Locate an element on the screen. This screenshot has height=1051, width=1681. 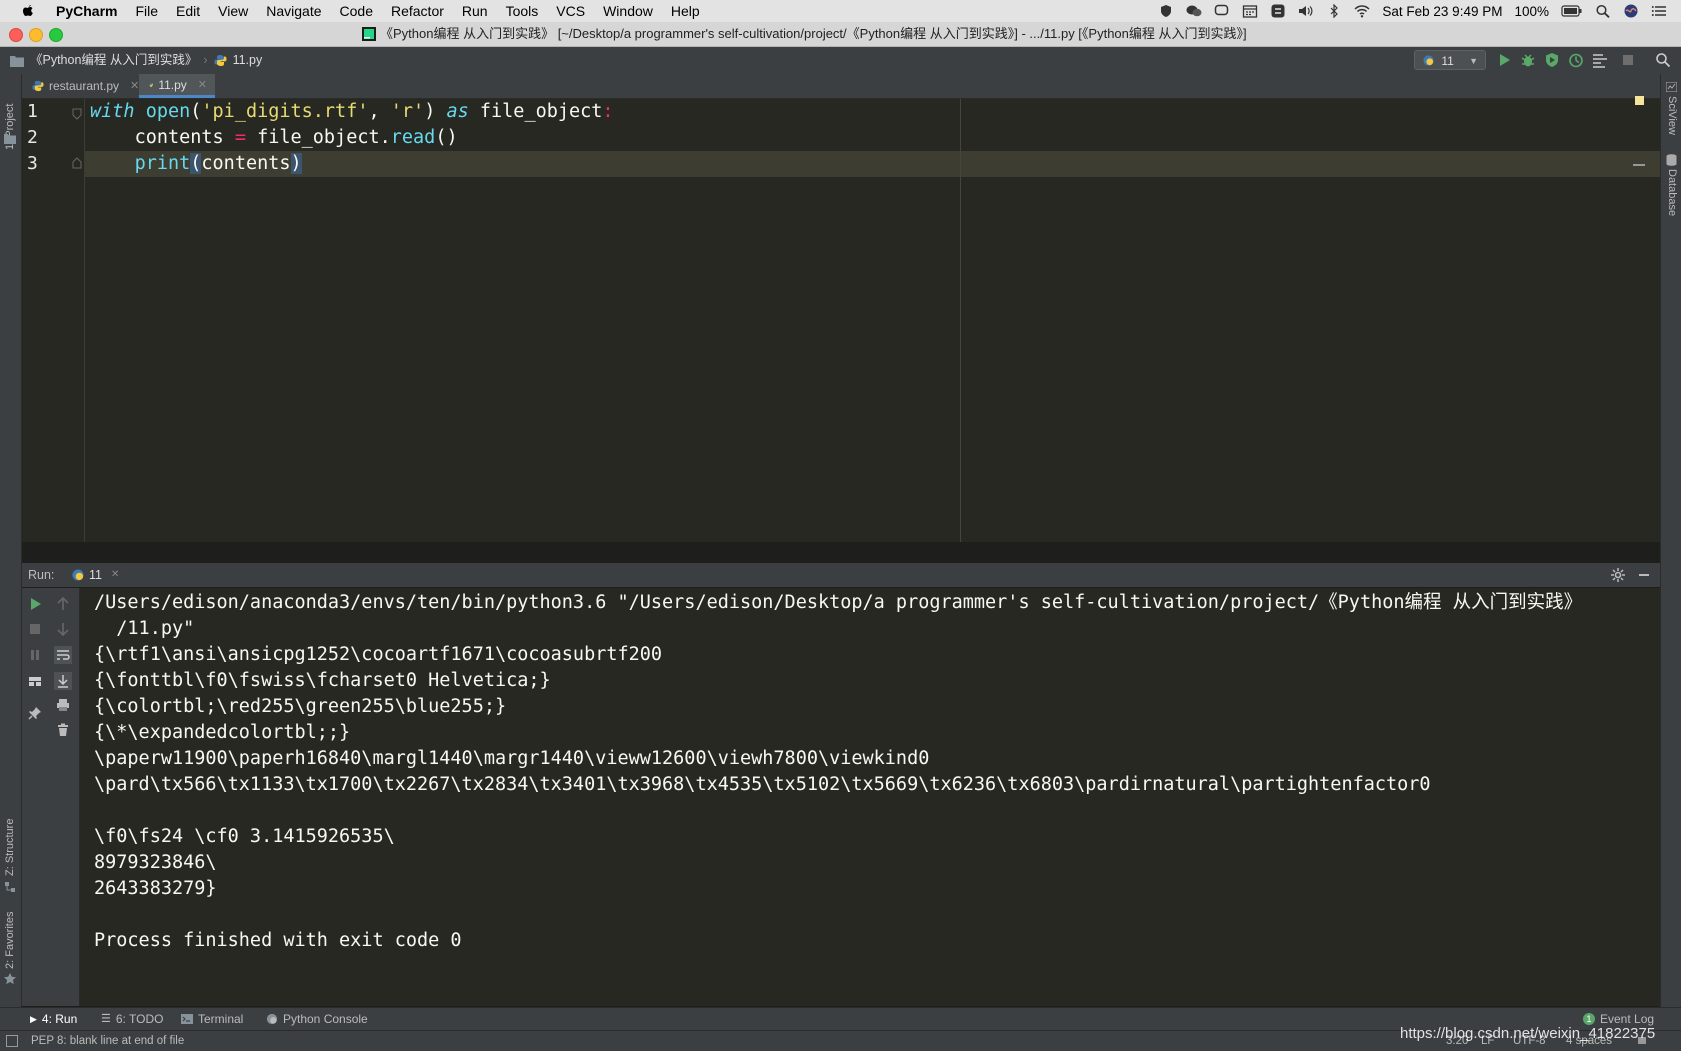
down-arrow-icon is located at coordinates (63, 629).